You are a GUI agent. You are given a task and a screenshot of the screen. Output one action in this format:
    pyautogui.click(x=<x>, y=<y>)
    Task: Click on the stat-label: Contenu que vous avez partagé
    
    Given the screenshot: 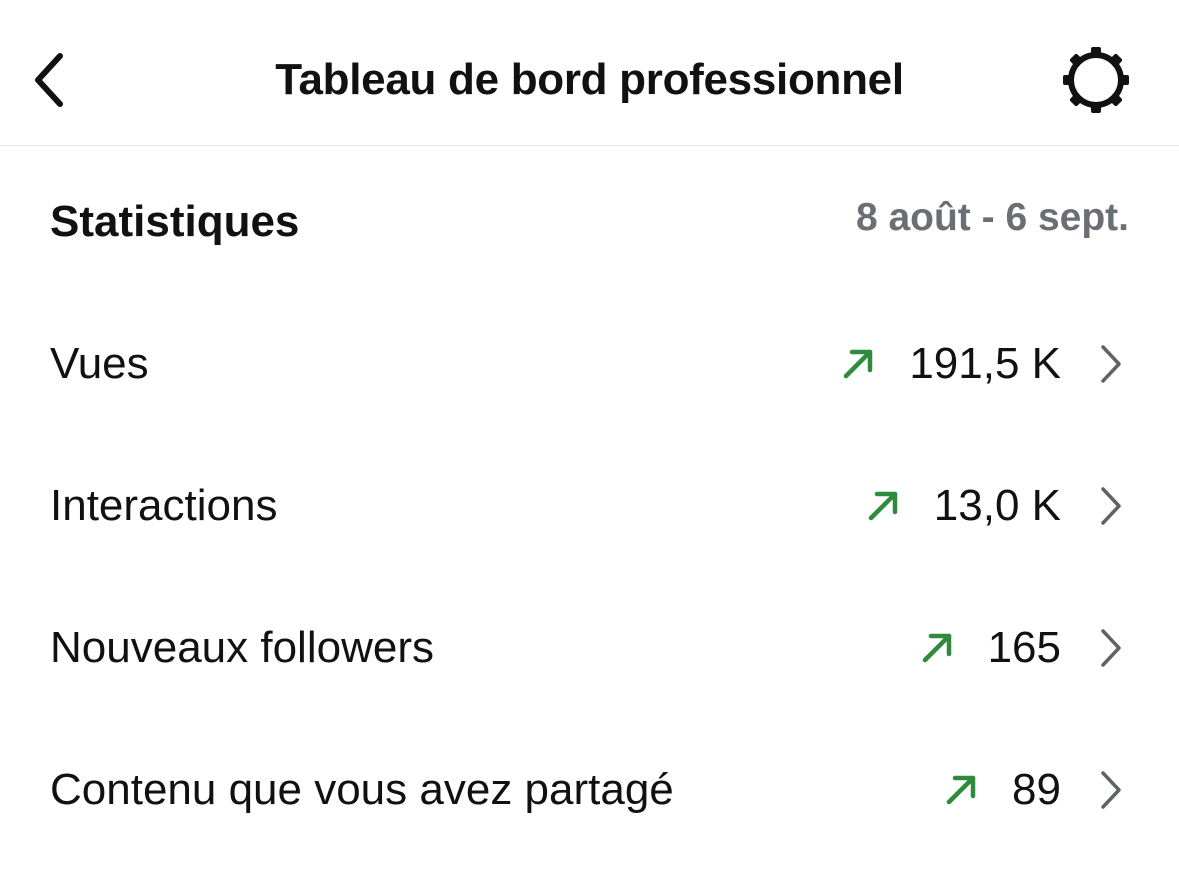 What is the action you would take?
    pyautogui.click(x=362, y=789)
    